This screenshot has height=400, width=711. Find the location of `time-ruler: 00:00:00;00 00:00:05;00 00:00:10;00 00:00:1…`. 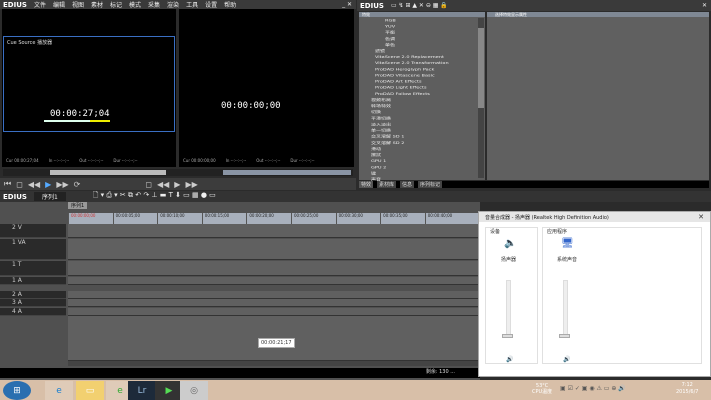

time-ruler: 00:00:00;00 00:00:05;00 00:00:10;00 00:00:1… is located at coordinates (274, 218).